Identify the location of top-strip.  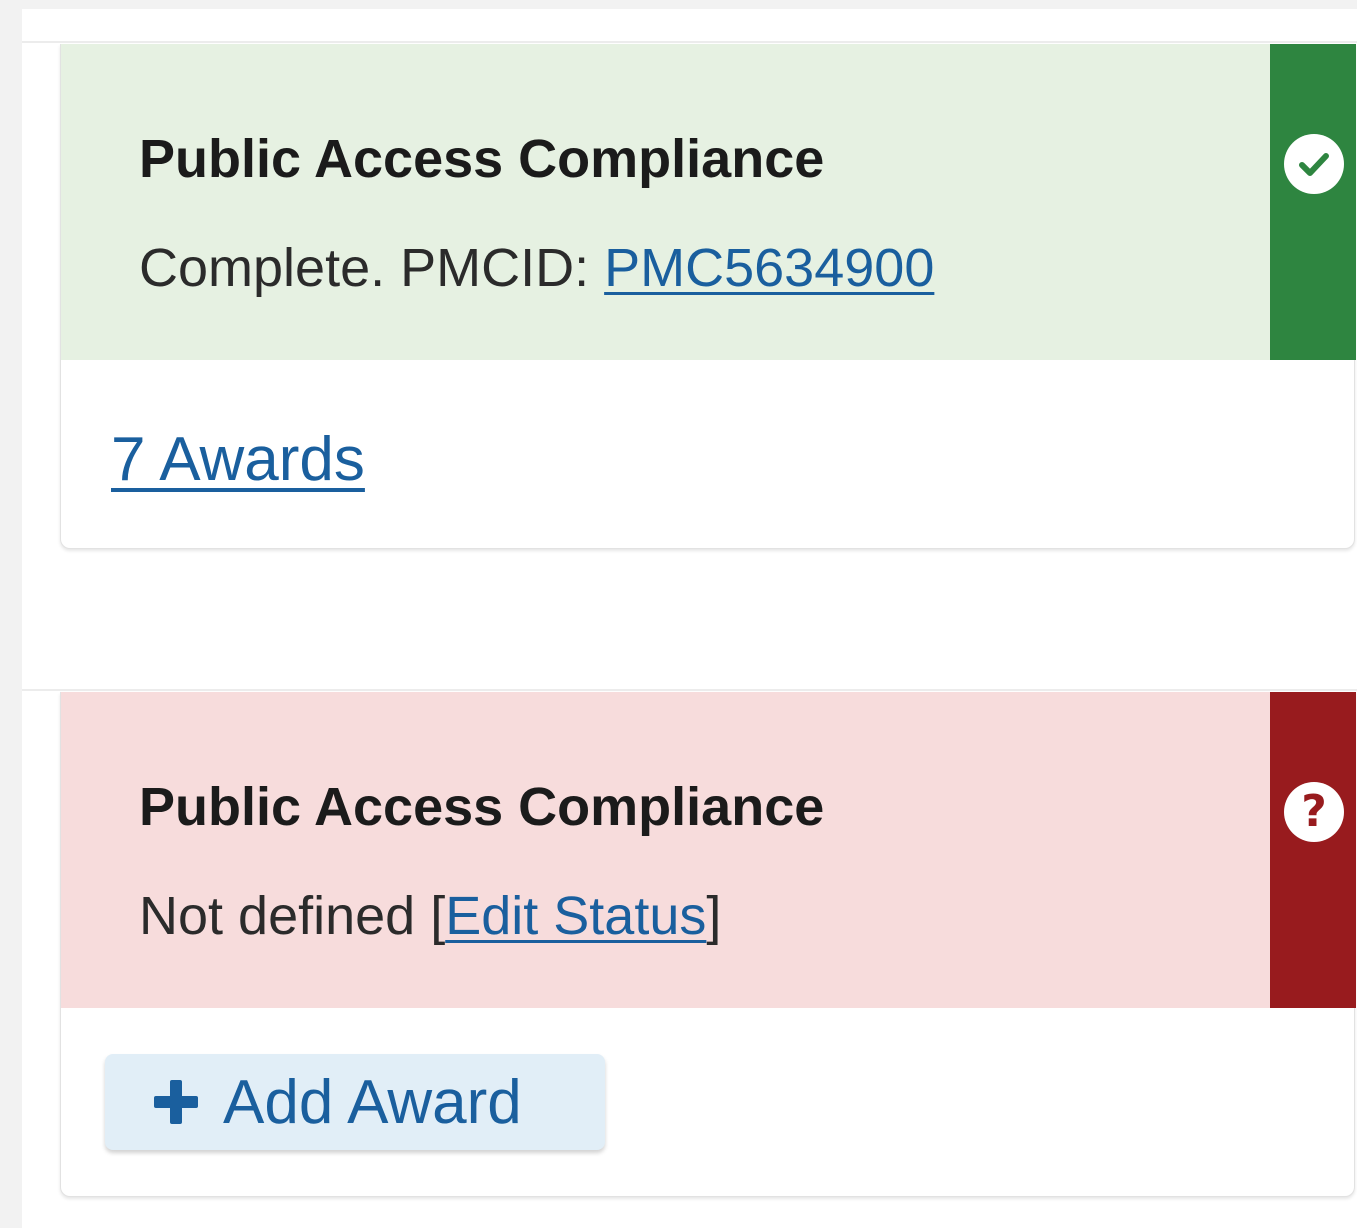
(678, 4).